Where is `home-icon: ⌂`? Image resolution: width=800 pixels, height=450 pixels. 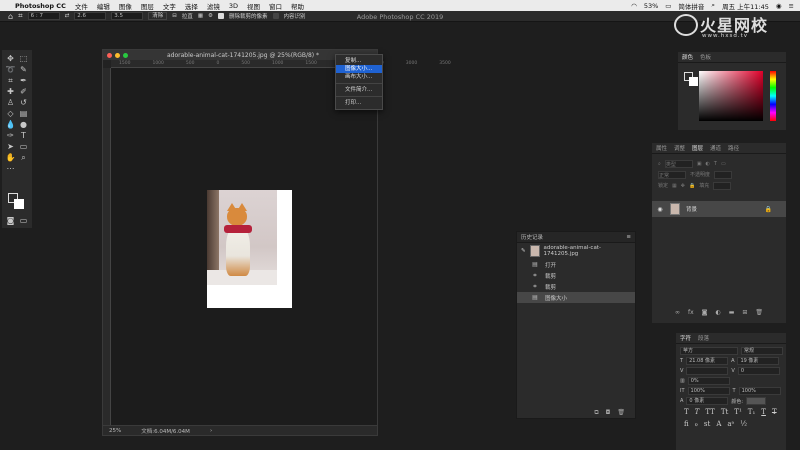 home-icon: ⌂ is located at coordinates (10, 16).